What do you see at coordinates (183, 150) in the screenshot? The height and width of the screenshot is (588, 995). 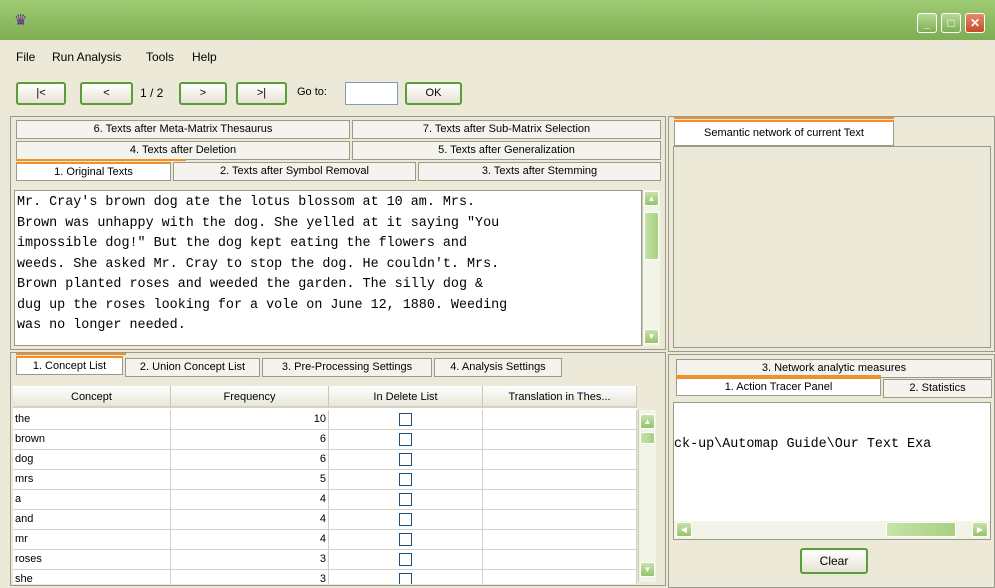 I see `tab-texts-deletion: 4. Texts after Deletion` at bounding box center [183, 150].